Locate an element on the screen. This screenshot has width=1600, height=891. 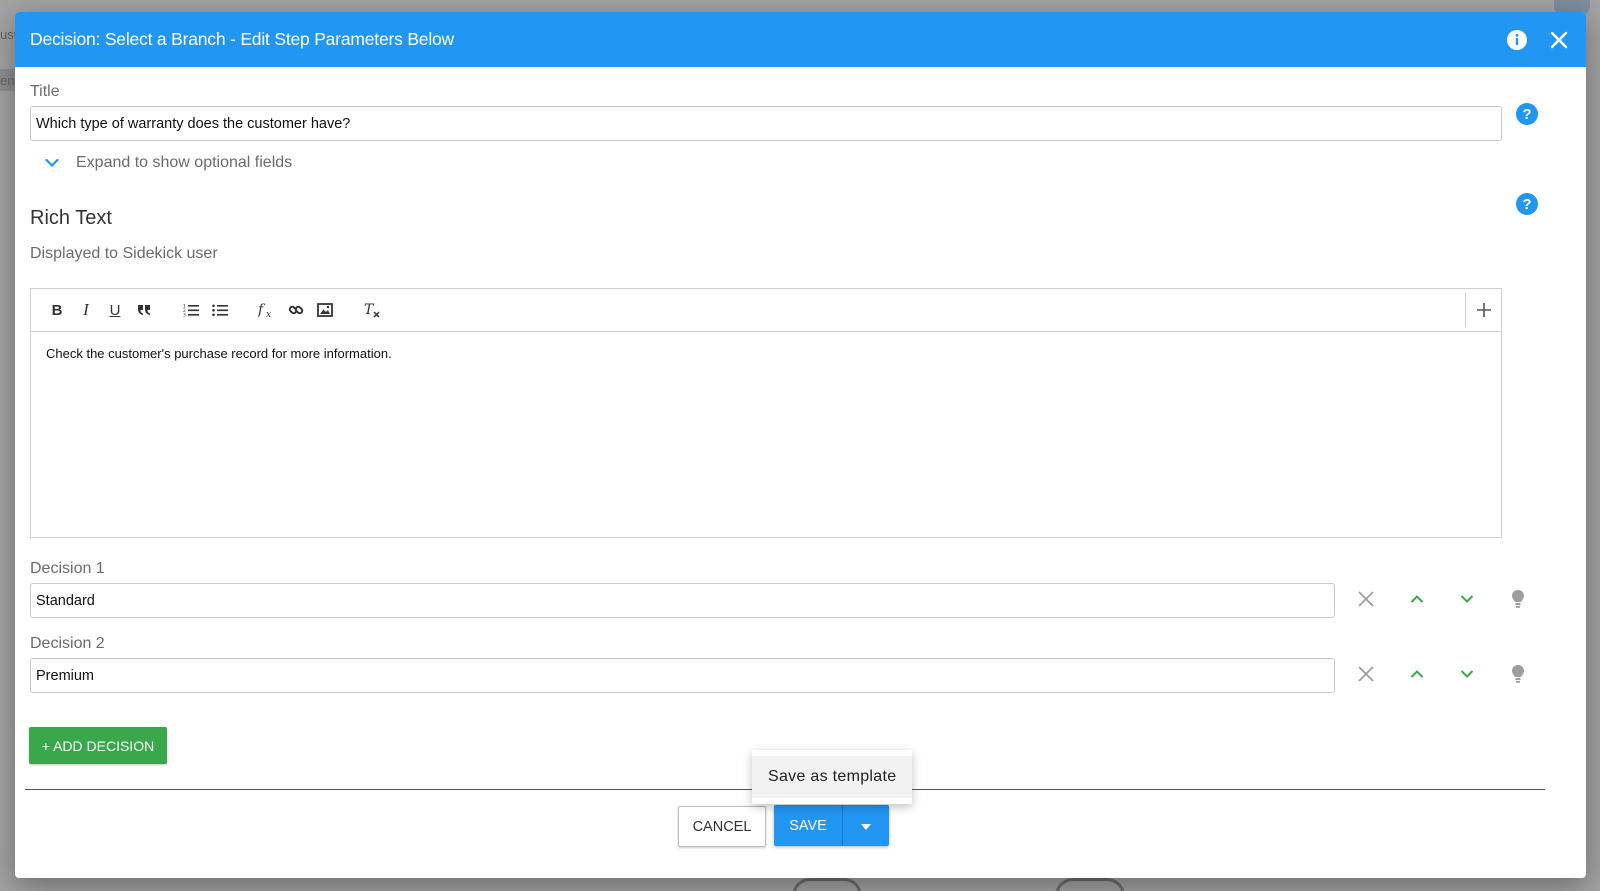
background-text-fragment: en is located at coordinates (7, 80).